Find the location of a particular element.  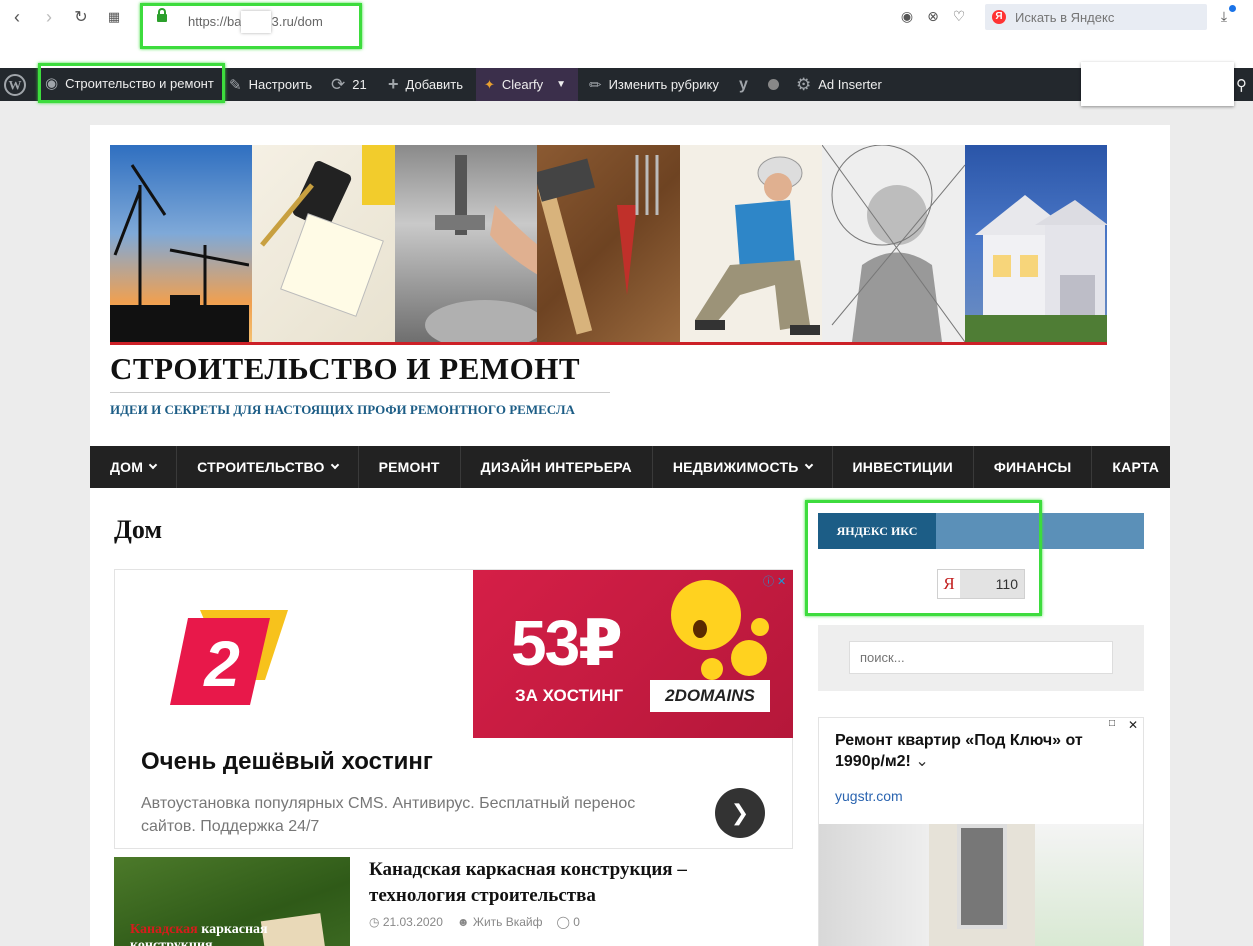

nav-item-6: ИНВЕСТИЦИИ is located at coordinates (903, 467).